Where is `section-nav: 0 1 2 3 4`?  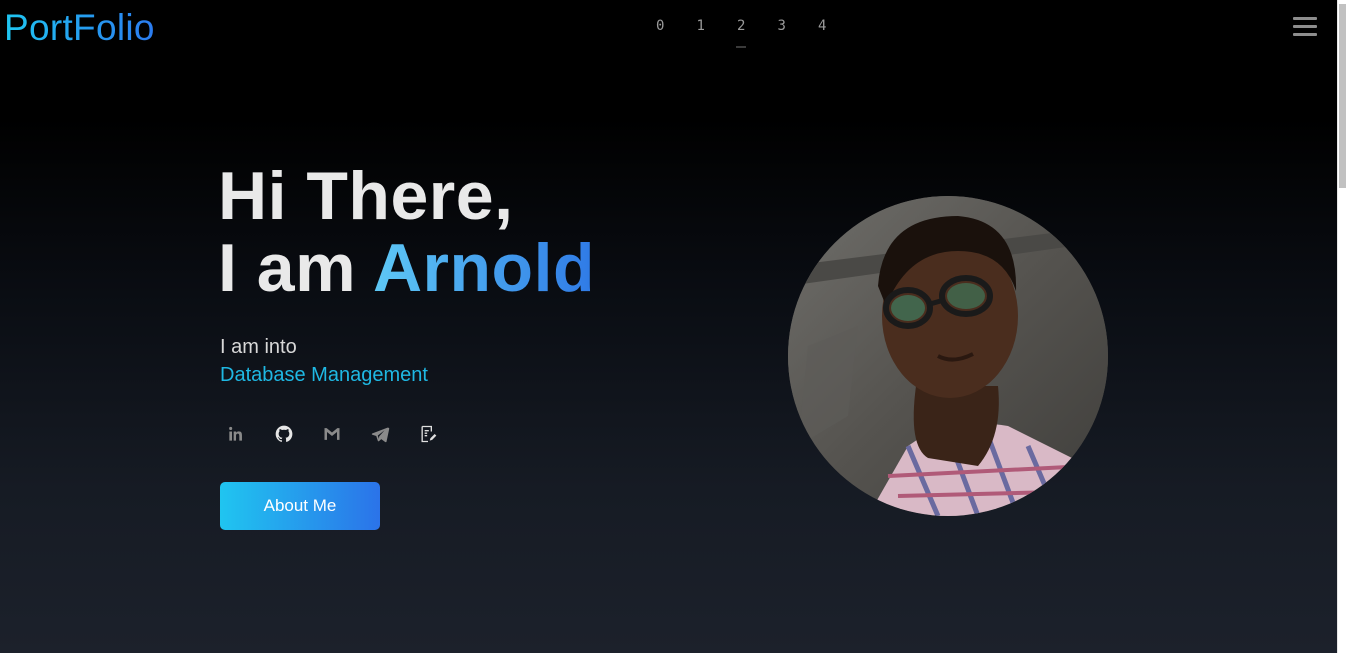
section-nav: 0 1 2 3 4 is located at coordinates (741, 33).